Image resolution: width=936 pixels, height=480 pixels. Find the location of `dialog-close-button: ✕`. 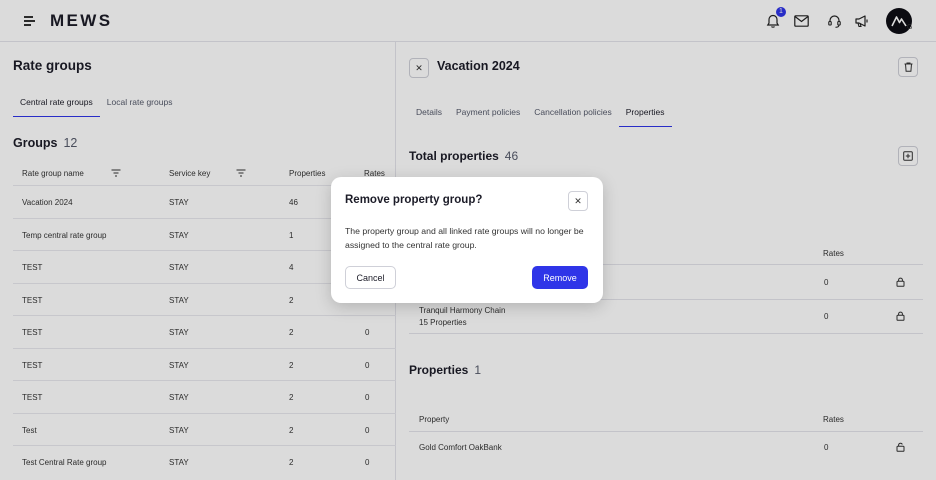

dialog-close-button: ✕ is located at coordinates (578, 201).